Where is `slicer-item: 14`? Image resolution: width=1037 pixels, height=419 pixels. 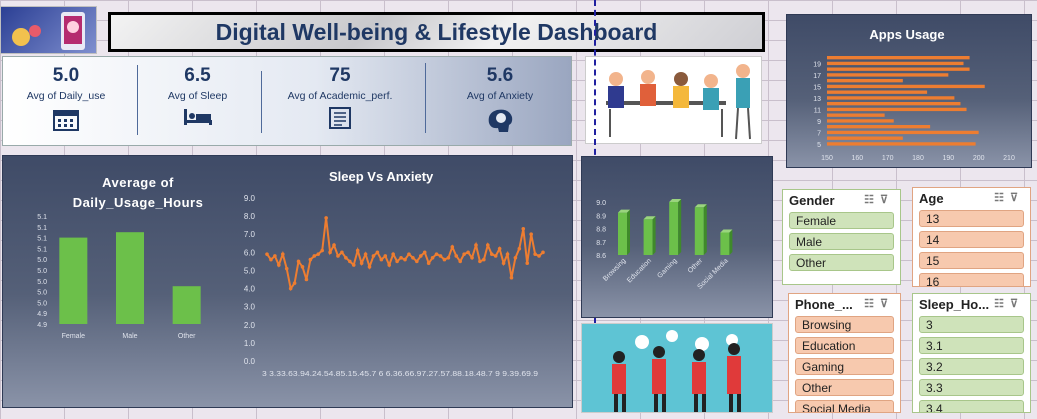 slicer-item: 14 is located at coordinates (971, 239).